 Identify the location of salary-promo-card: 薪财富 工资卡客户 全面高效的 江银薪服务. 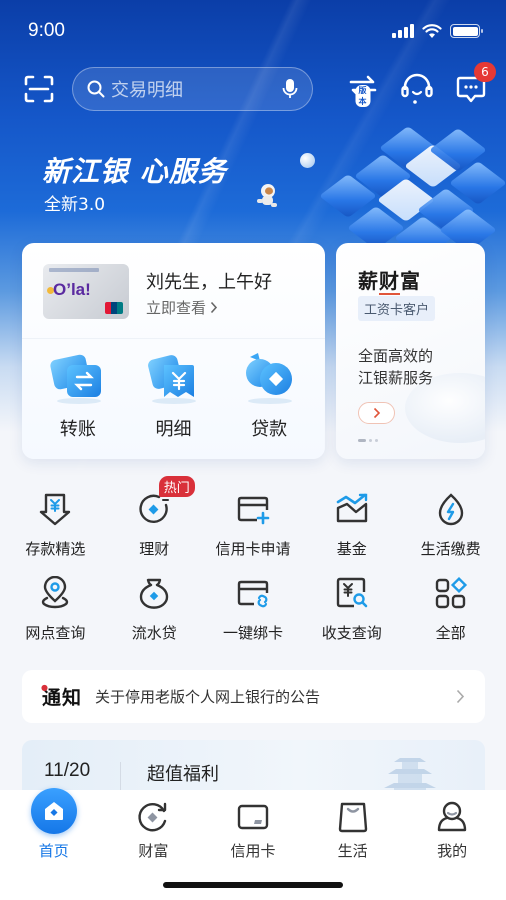
(410, 351).